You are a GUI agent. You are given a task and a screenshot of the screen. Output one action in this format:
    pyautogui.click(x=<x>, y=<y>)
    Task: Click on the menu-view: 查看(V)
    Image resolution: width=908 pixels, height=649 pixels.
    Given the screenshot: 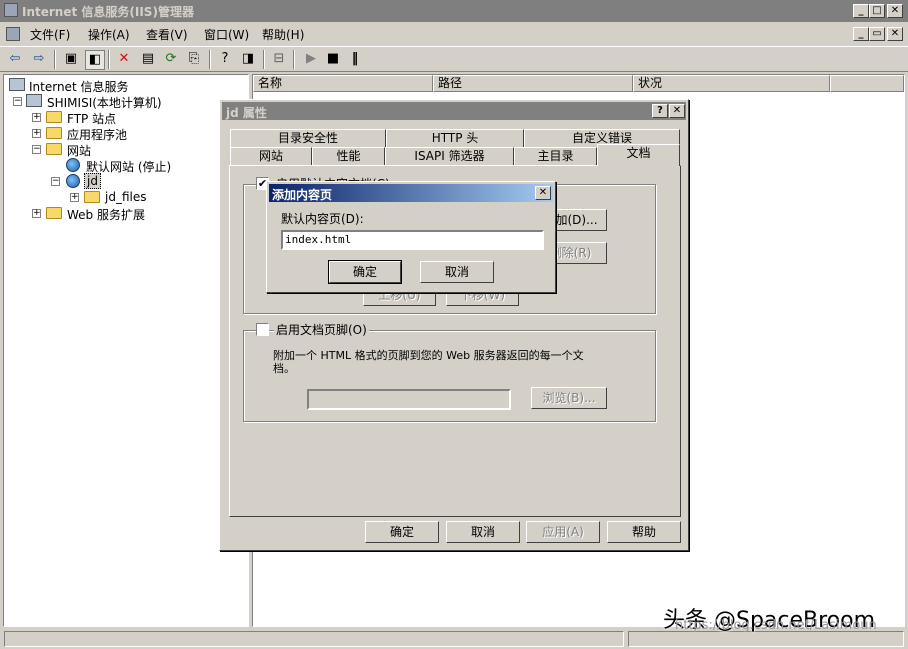 What is the action you would take?
    pyautogui.click(x=167, y=34)
    